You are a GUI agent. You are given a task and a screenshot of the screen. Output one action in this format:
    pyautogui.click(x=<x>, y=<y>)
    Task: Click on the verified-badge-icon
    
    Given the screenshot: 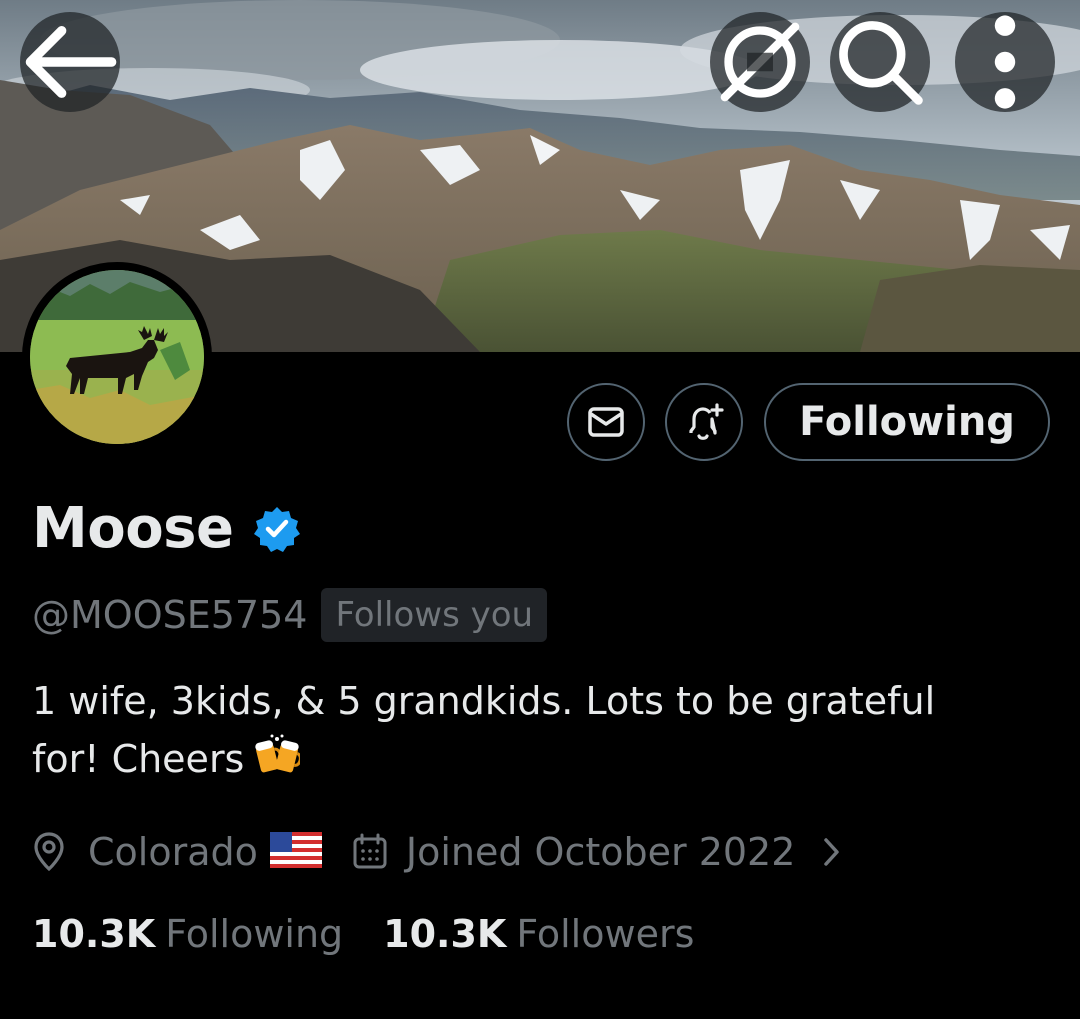 What is the action you would take?
    pyautogui.click(x=277, y=529)
    